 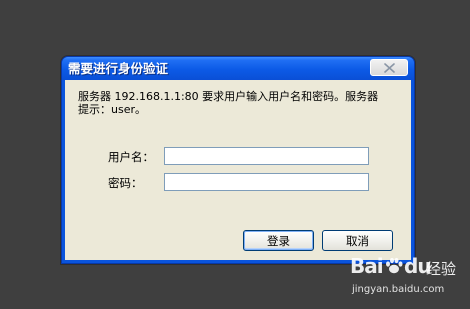 What do you see at coordinates (278, 240) in the screenshot?
I see `login-button: 登录` at bounding box center [278, 240].